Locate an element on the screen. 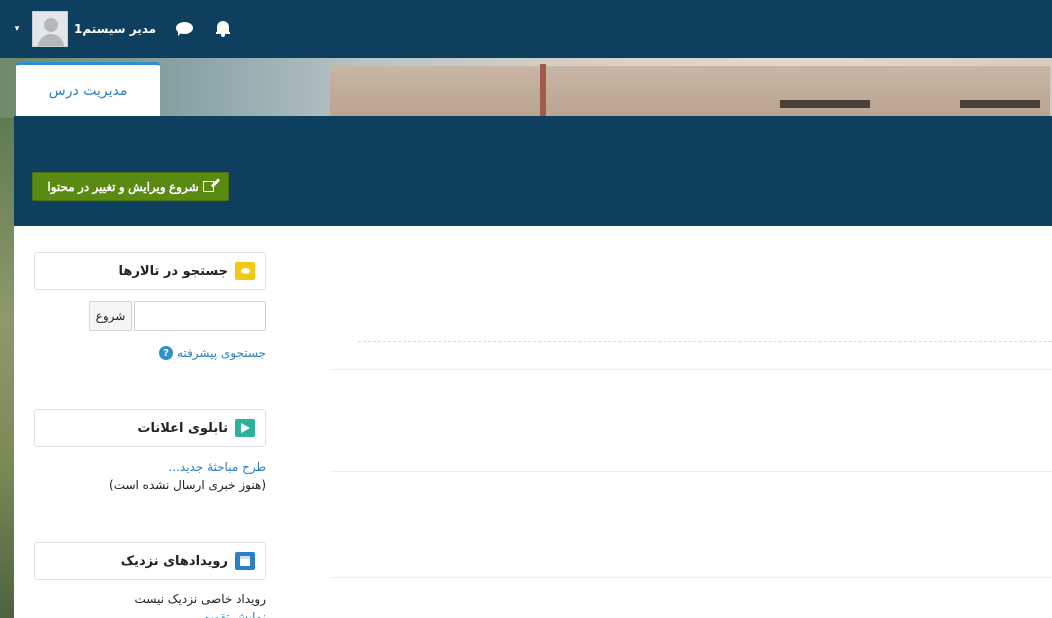 The width and height of the screenshot is (1052, 618). block-title: رویدادهای نزدیک is located at coordinates (174, 561).